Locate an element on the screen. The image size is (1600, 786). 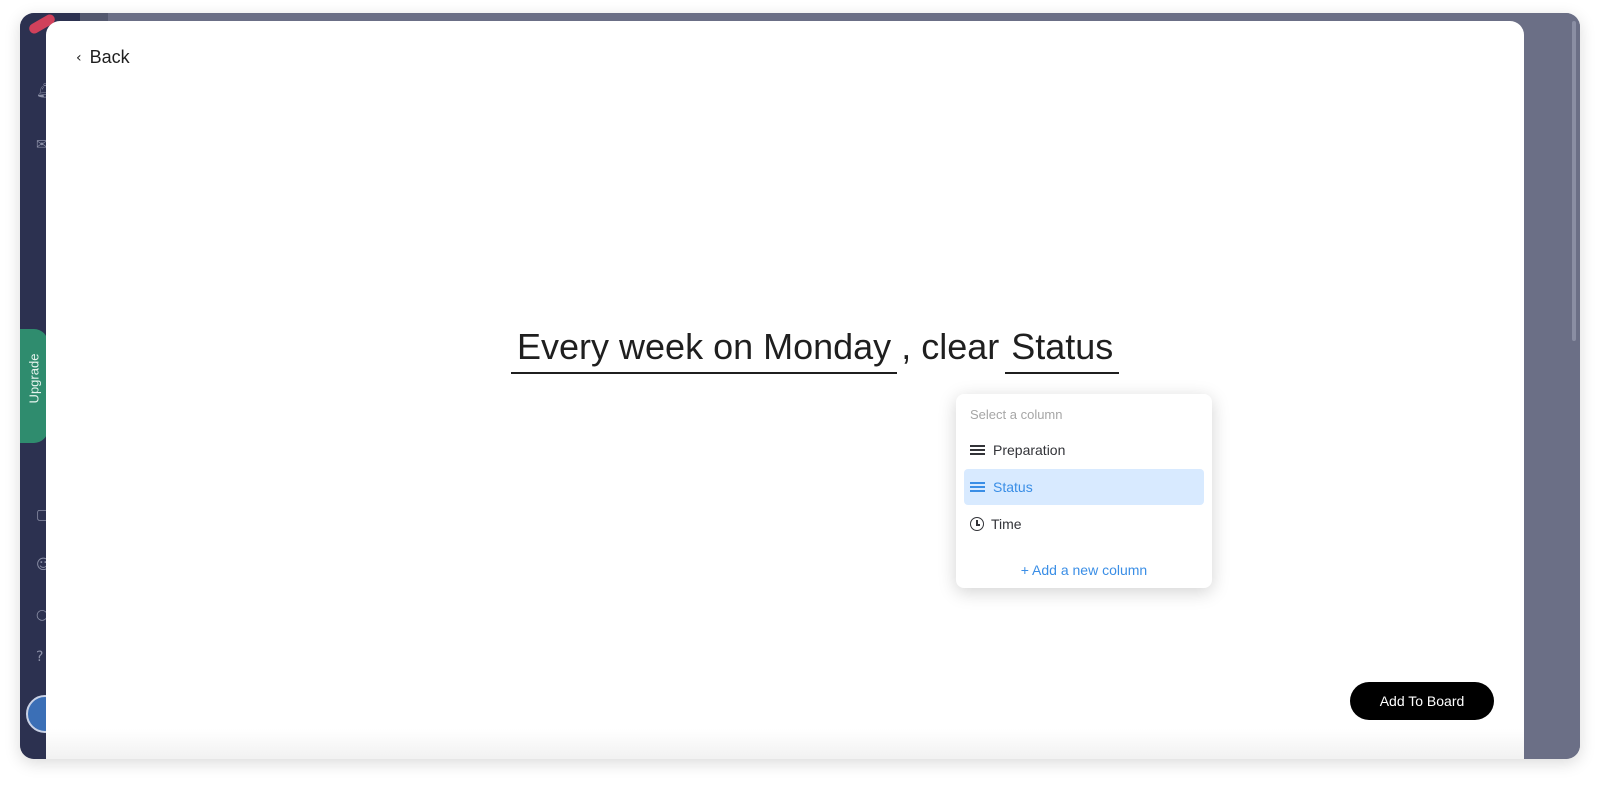
add-to-board-button: Add To Board is located at coordinates (1422, 701).